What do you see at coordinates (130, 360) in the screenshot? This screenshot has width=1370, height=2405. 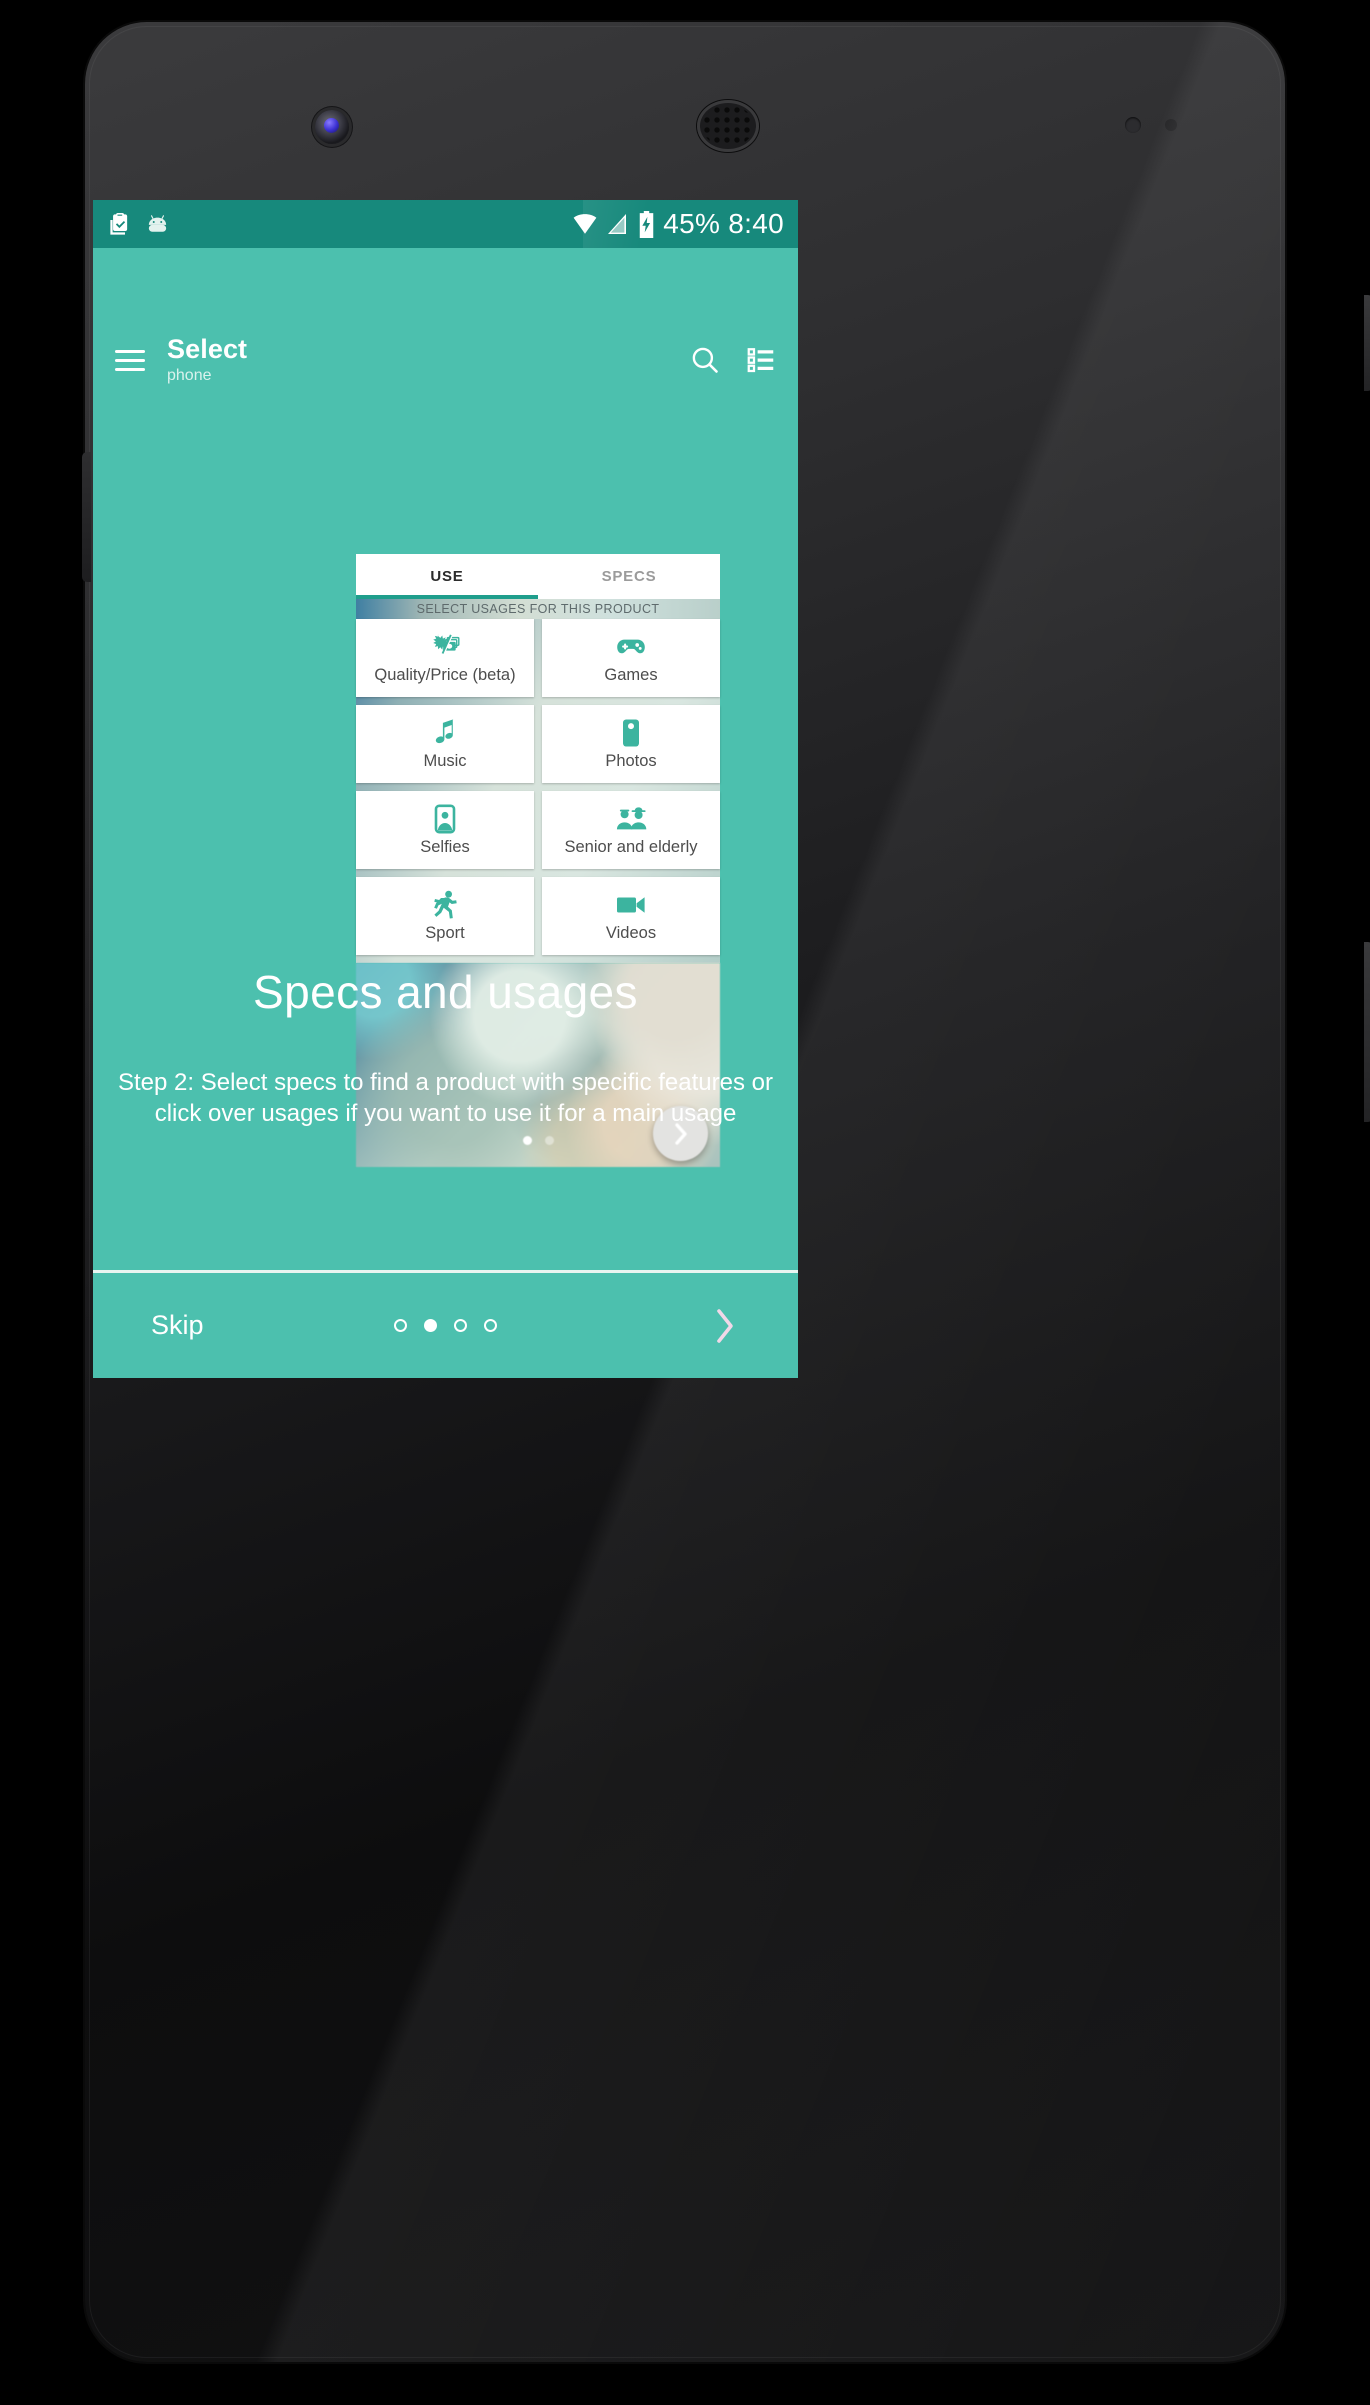 I see `hamburger-menu-icon` at bounding box center [130, 360].